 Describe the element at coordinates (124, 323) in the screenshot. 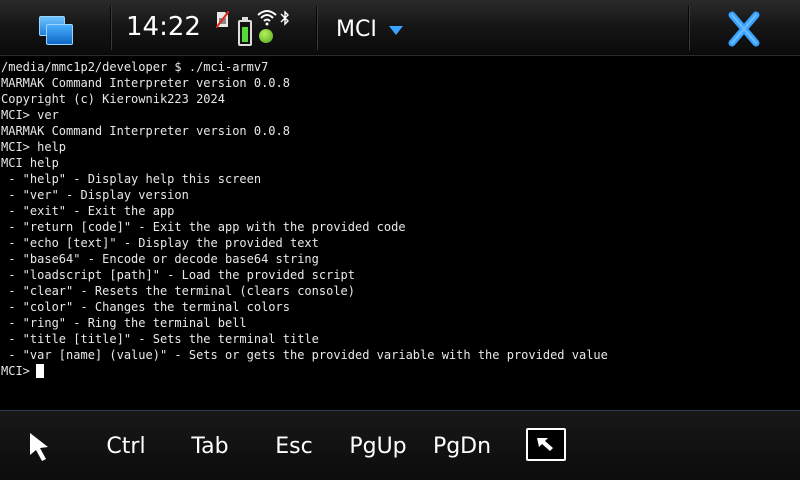

I see `terminal-line: - "ring" - Ring the terminal bell` at that location.